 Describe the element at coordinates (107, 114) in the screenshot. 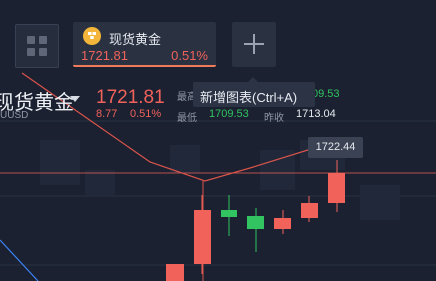

I see `price-change: 8.77` at that location.